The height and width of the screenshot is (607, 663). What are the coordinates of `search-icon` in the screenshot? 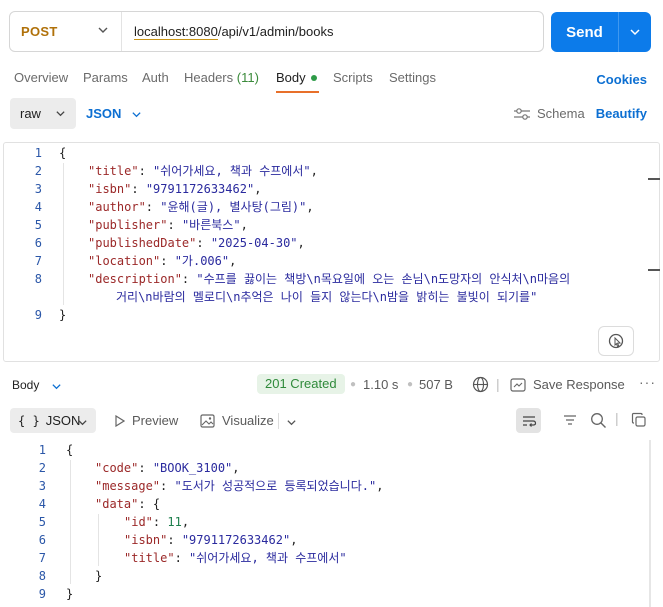 It's located at (598, 420).